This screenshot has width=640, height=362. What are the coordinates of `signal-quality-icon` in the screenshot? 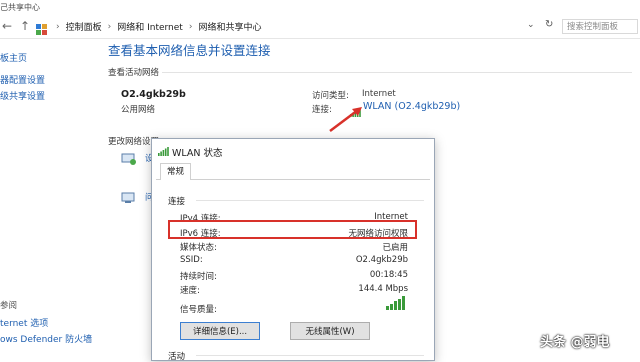 It's located at (396, 304).